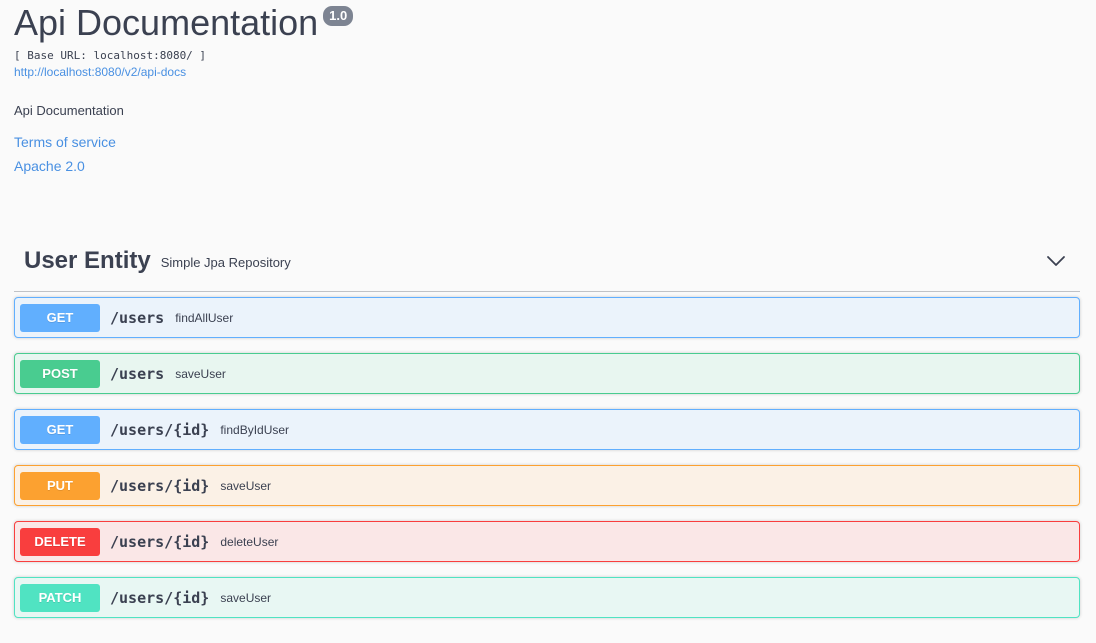 The width and height of the screenshot is (1096, 643). I want to click on operation-row: PATCH /users/{id} saveUser, so click(547, 597).